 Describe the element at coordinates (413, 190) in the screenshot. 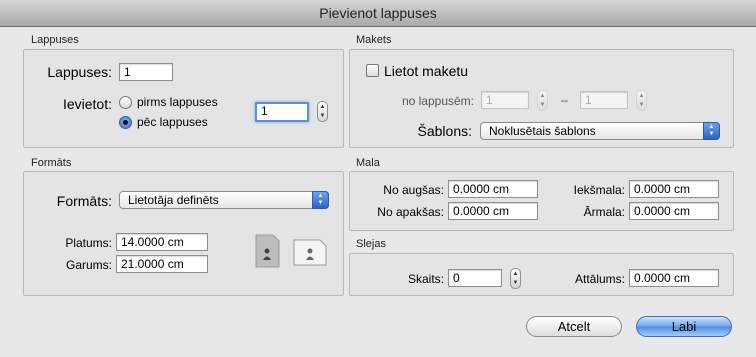

I see `top-margin-label: No augšas:` at that location.